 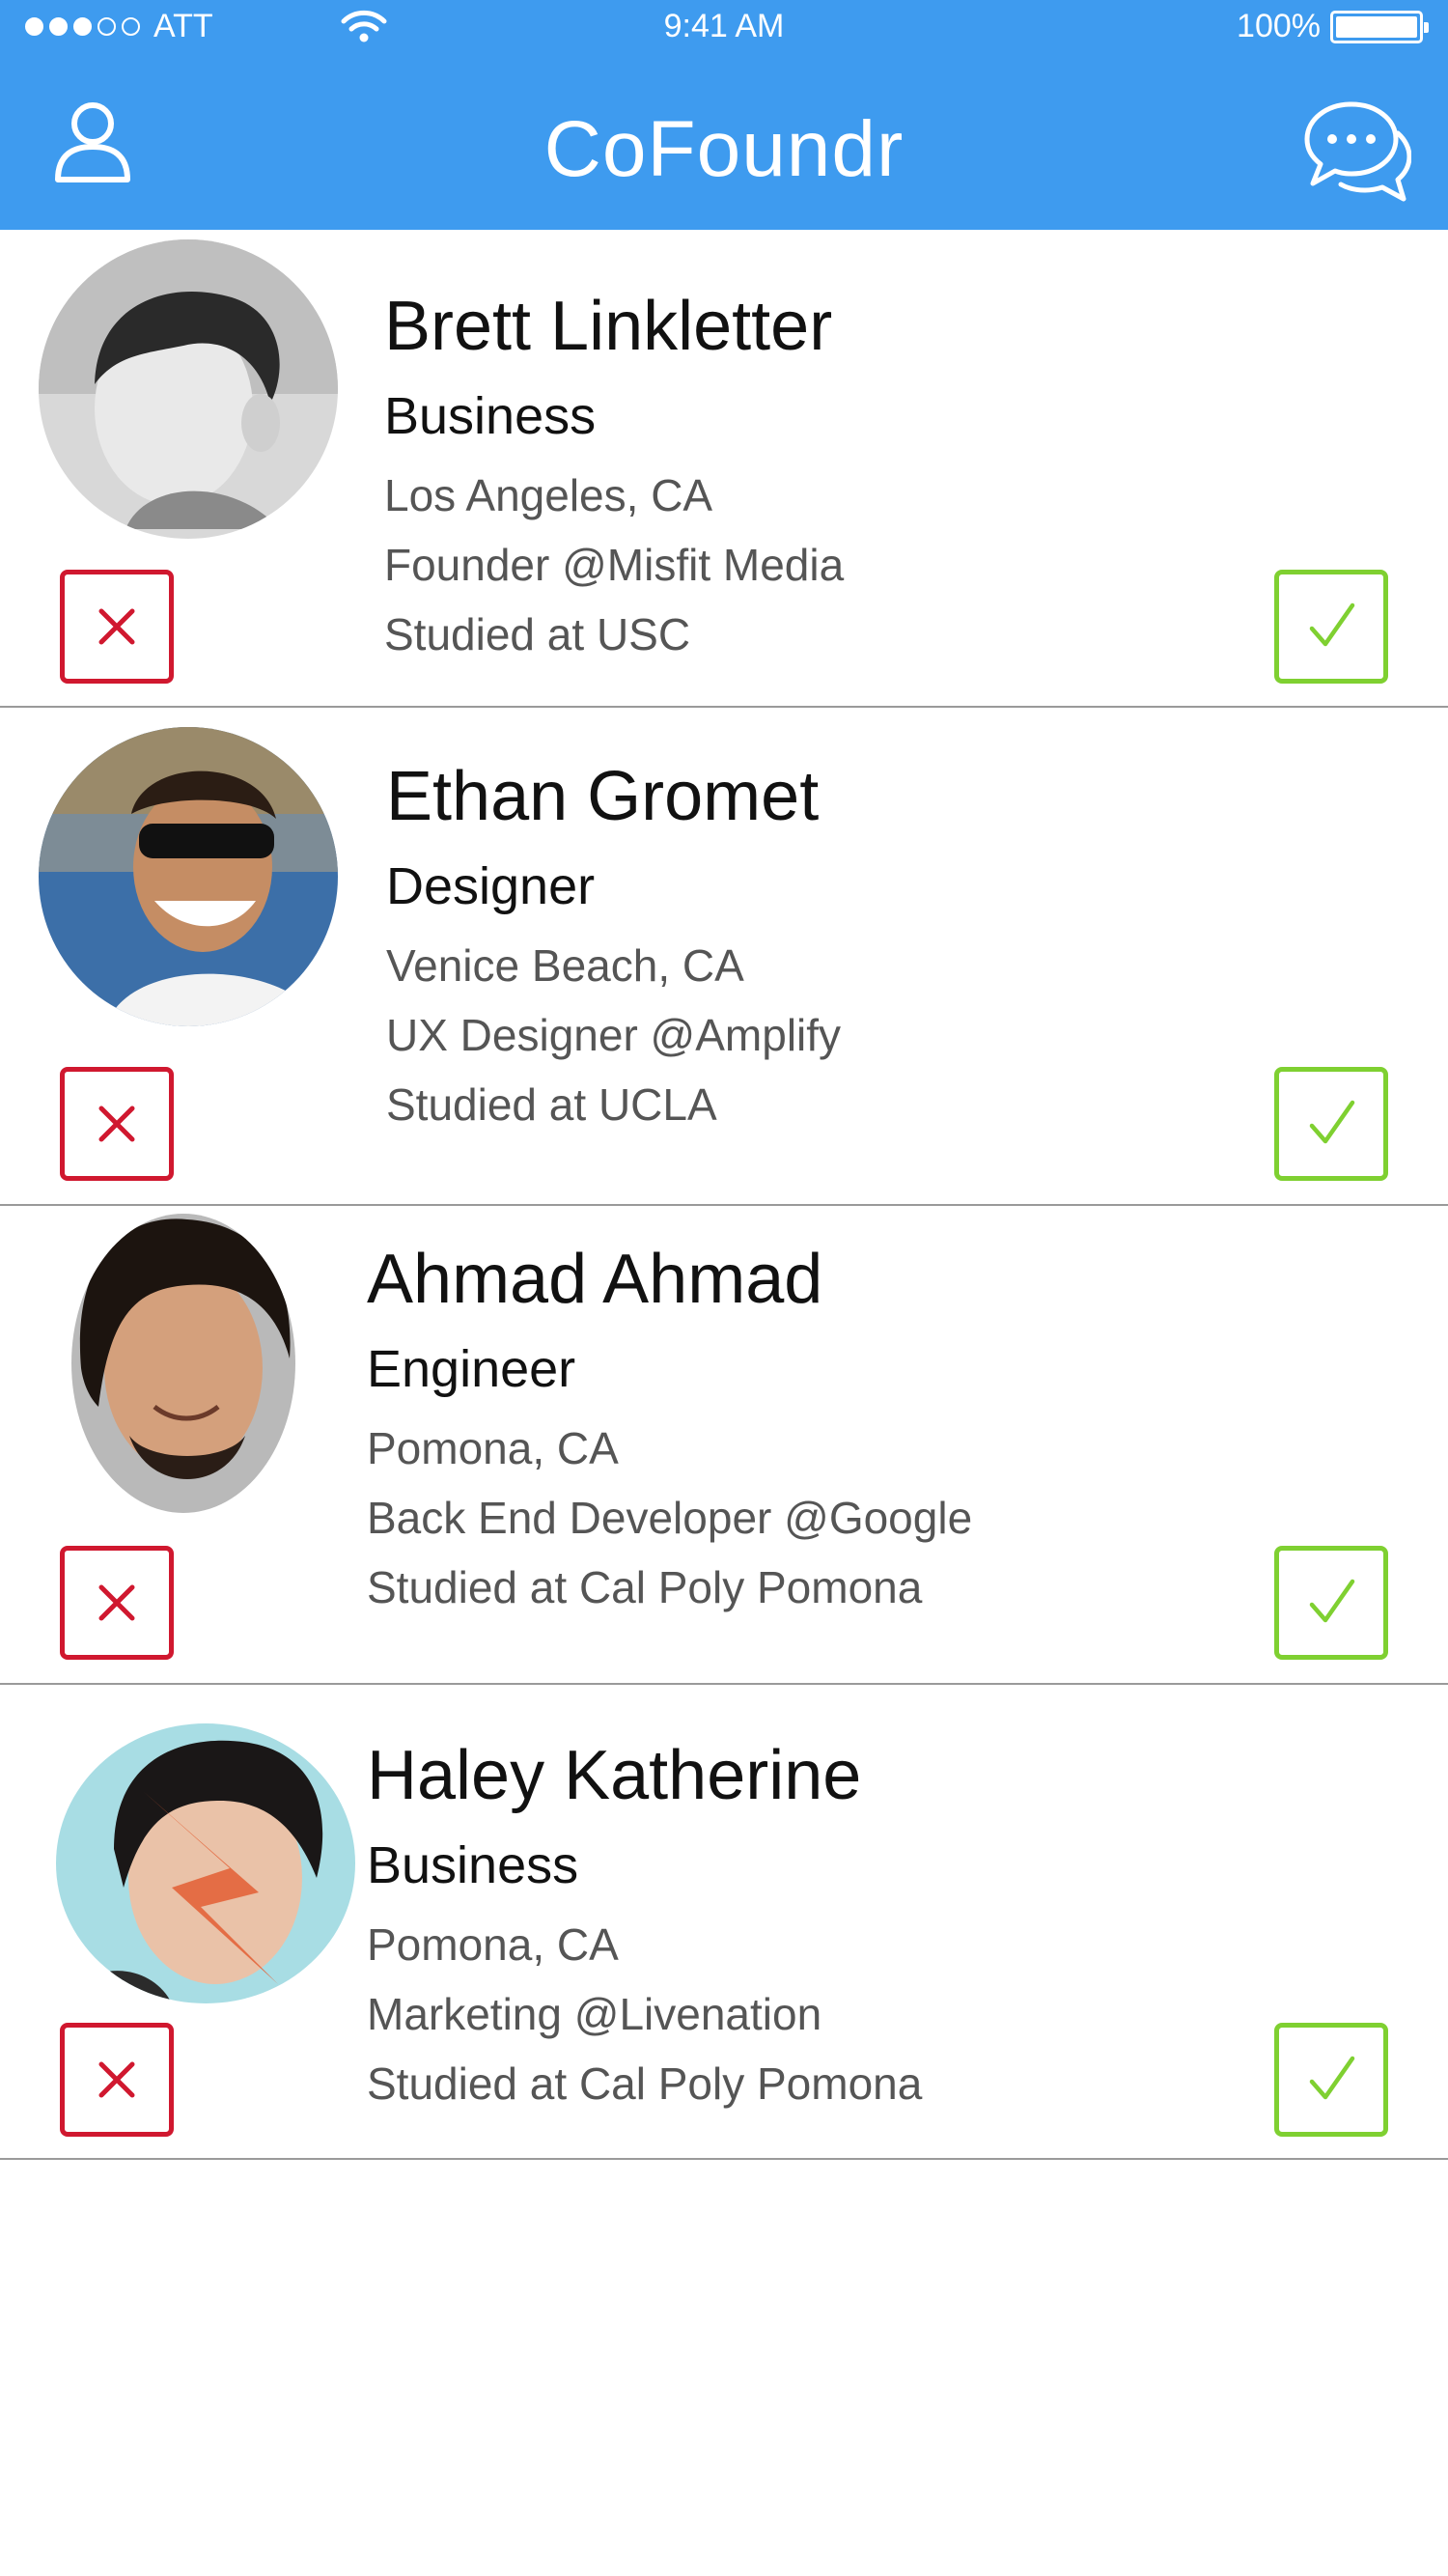 What do you see at coordinates (670, 1280) in the screenshot?
I see `profile-name: Ahmad Ahmad` at bounding box center [670, 1280].